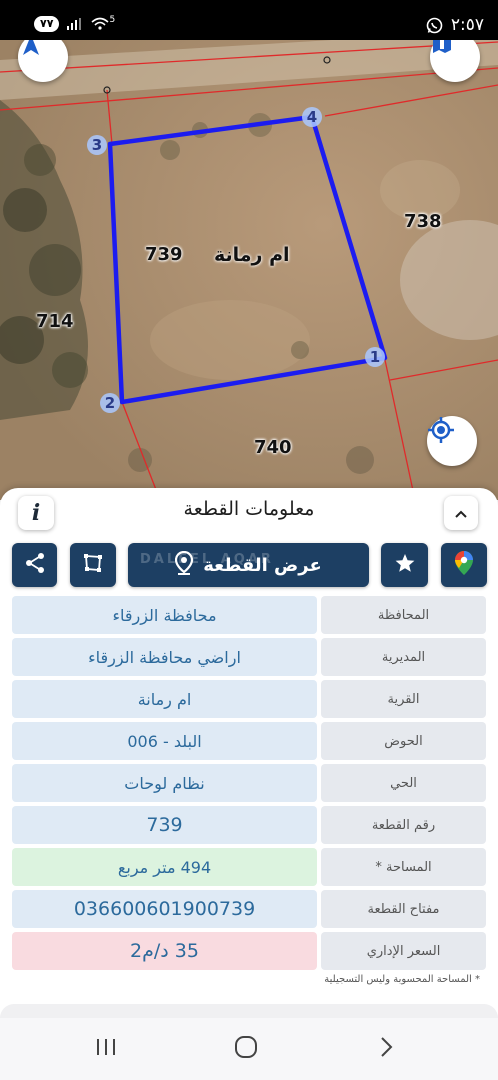 The width and height of the screenshot is (498, 1080). What do you see at coordinates (403, 909) in the screenshot?
I see `parcel-key-label: مفتاح القطعة` at bounding box center [403, 909].